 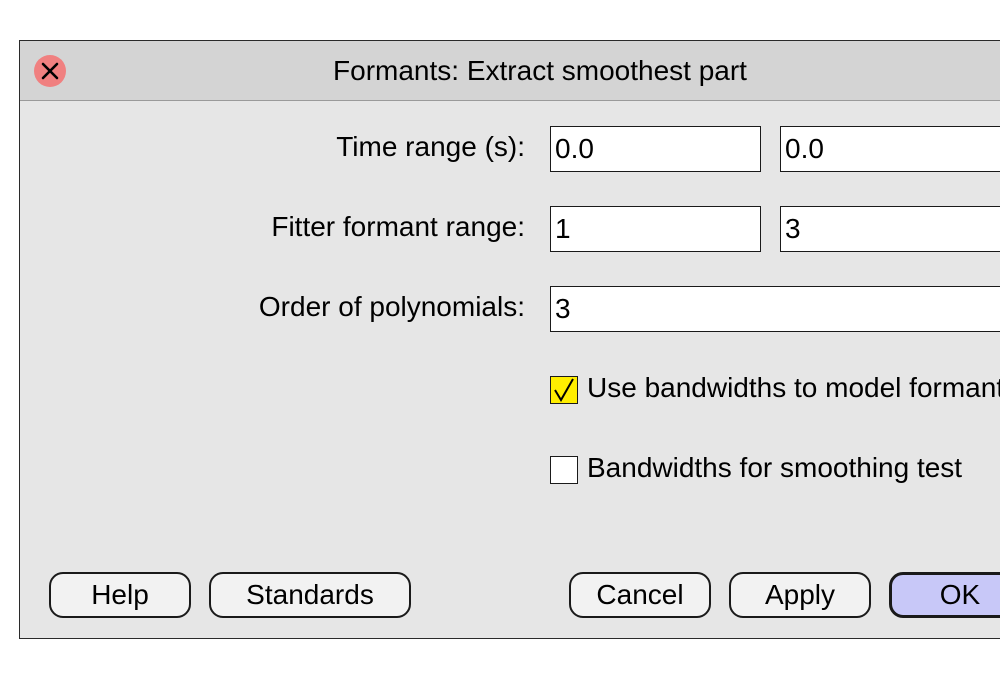 I want to click on use-bandwidths-checkbox, so click(x=564, y=390).